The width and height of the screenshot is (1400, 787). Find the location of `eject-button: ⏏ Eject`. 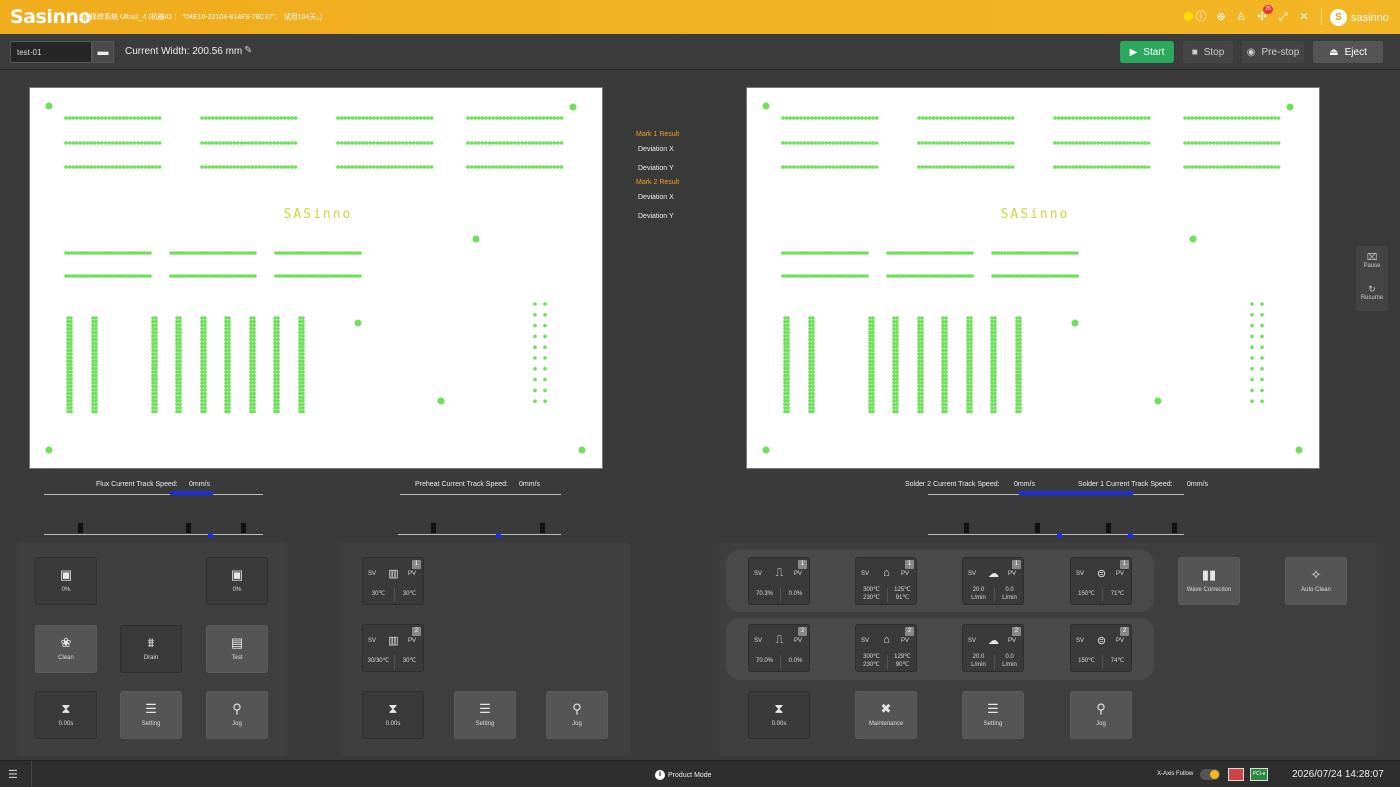

eject-button: ⏏ Eject is located at coordinates (1348, 52).